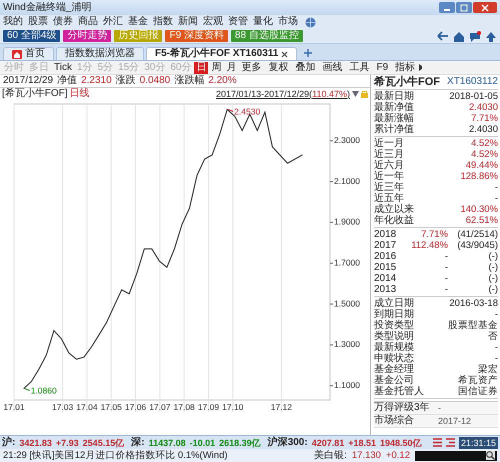 The height and width of the screenshot is (462, 500). What do you see at coordinates (490, 455) in the screenshot?
I see `search-icon` at bounding box center [490, 455].